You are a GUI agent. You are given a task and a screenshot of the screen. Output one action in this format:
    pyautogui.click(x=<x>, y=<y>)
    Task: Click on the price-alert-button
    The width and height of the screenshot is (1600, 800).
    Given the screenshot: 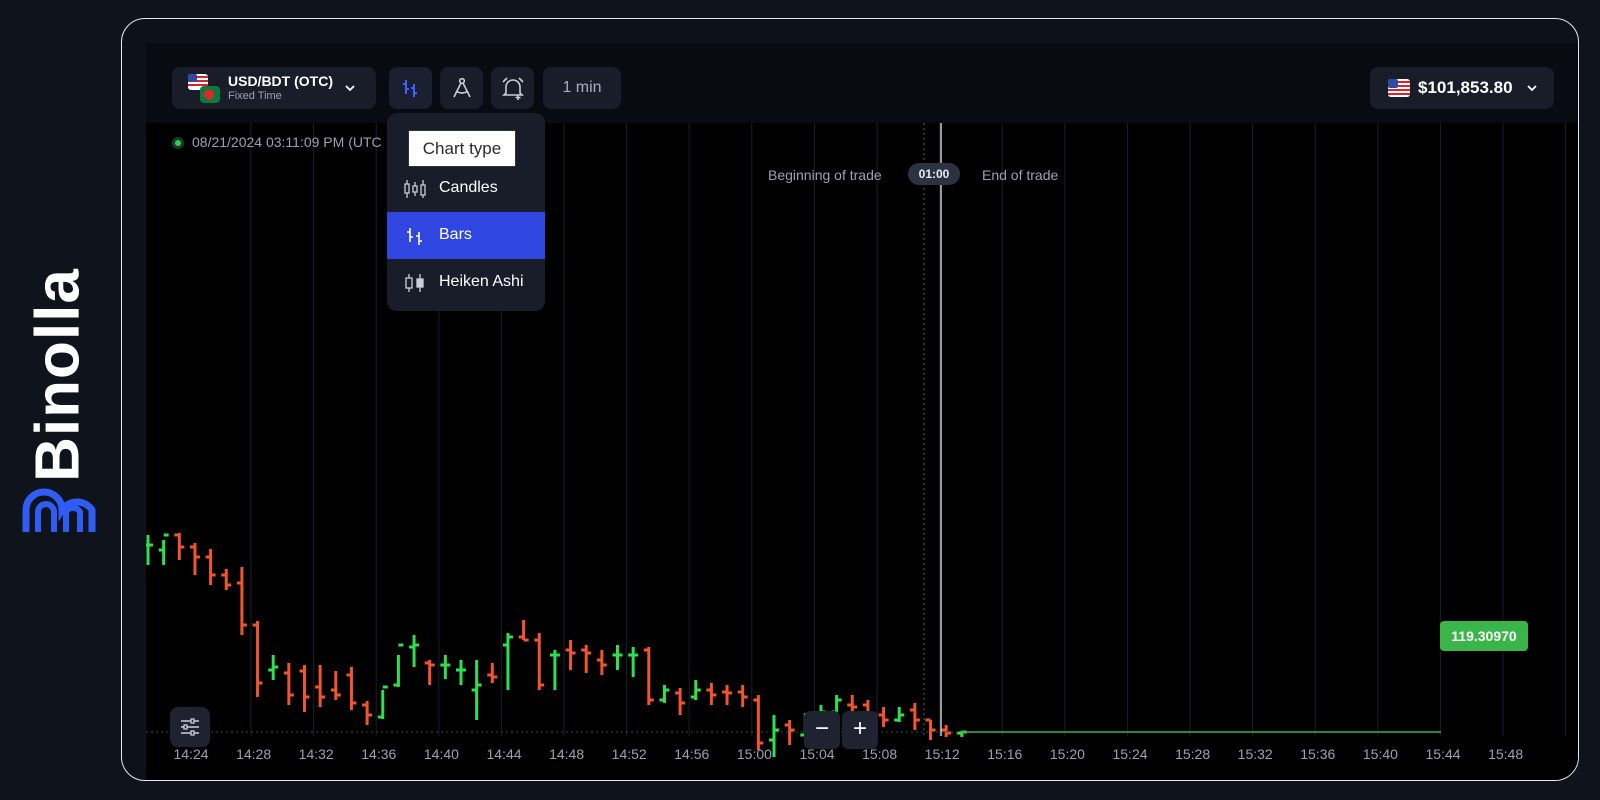 What is the action you would take?
    pyautogui.click(x=512, y=88)
    